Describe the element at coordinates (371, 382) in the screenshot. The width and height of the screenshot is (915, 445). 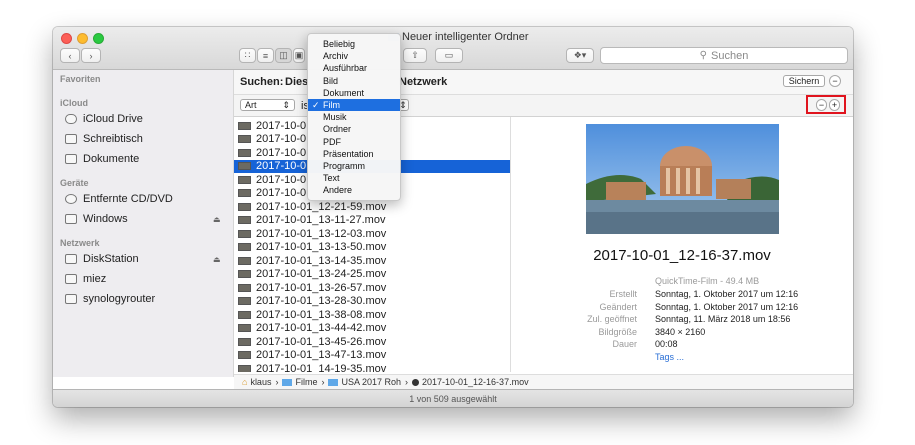
I see `path-item-usa: USA 2017 Roh` at that location.